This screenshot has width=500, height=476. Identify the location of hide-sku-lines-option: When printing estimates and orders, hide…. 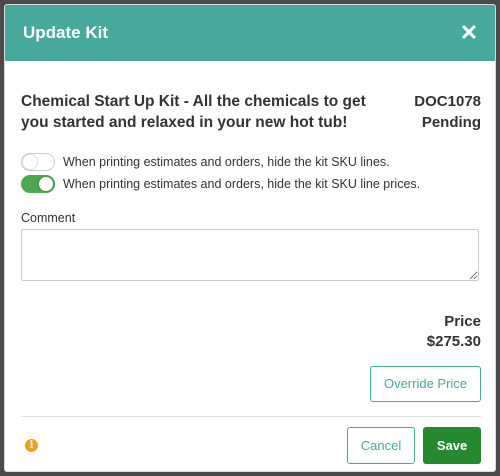
(251, 162).